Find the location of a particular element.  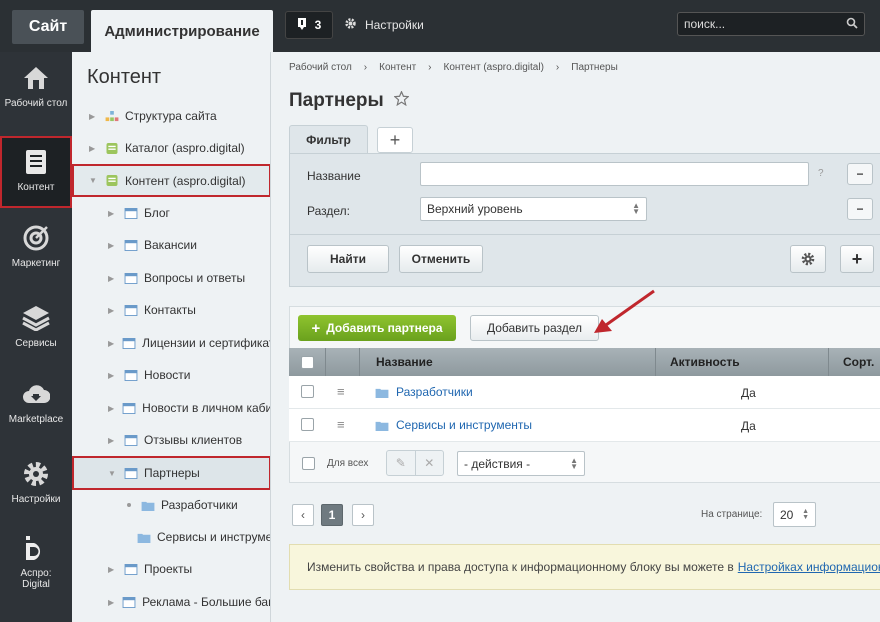

chevron-right-icon: › is located at coordinates (430, 67).